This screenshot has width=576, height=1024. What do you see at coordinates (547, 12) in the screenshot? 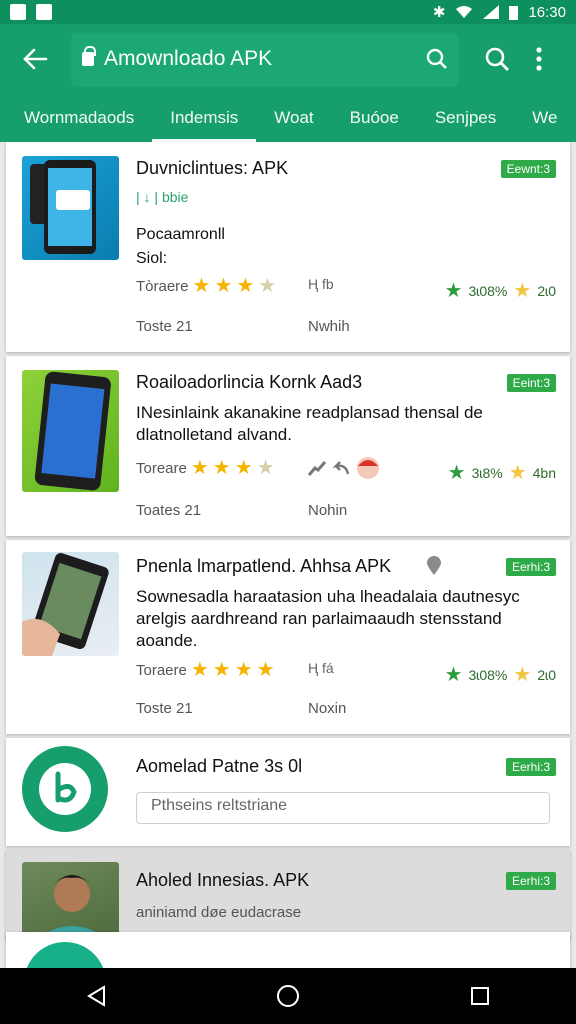
I see `clock: 16:30` at bounding box center [547, 12].